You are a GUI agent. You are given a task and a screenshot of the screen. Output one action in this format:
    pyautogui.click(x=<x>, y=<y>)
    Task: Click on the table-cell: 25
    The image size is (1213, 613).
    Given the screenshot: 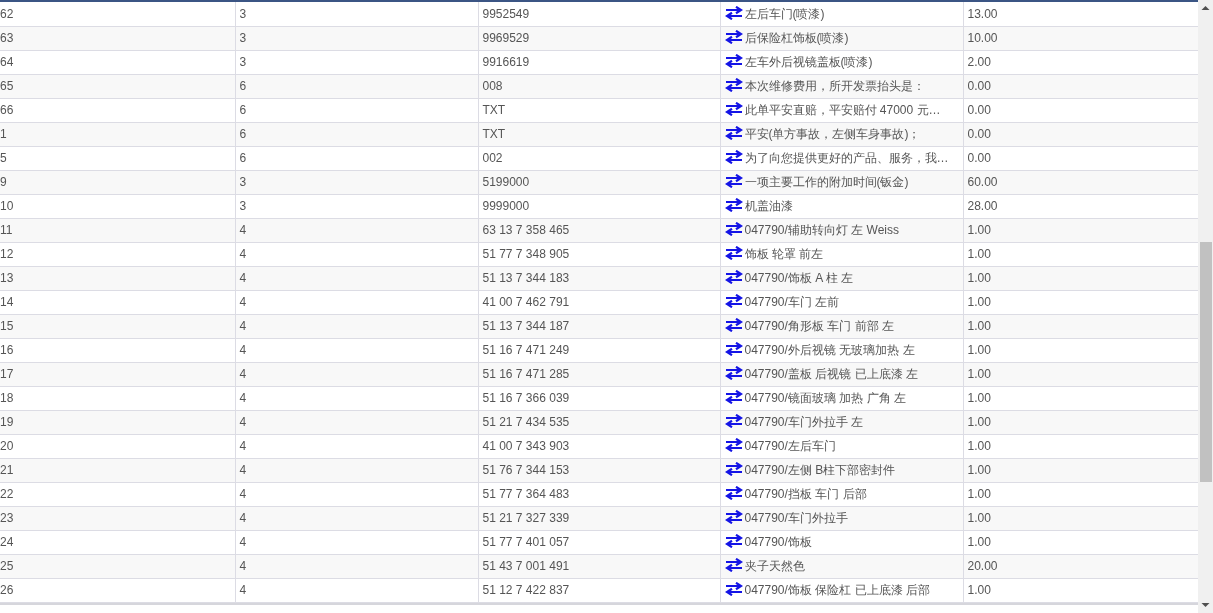 What is the action you would take?
    pyautogui.click(x=117, y=566)
    